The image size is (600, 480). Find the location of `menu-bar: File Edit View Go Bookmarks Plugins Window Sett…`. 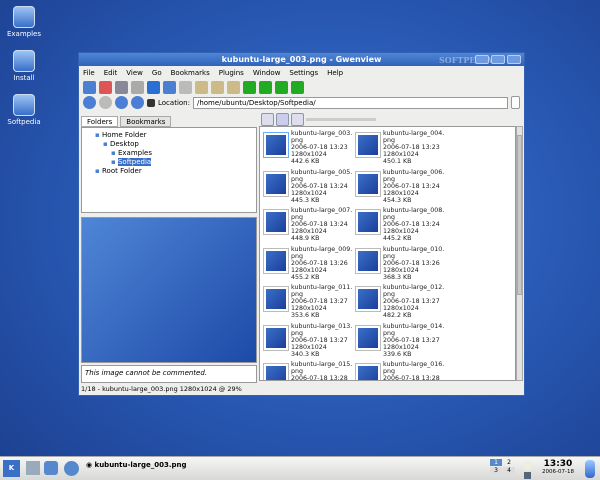

menu-bar: File Edit View Go Bookmarks Plugins Window Sett… is located at coordinates (301, 72).